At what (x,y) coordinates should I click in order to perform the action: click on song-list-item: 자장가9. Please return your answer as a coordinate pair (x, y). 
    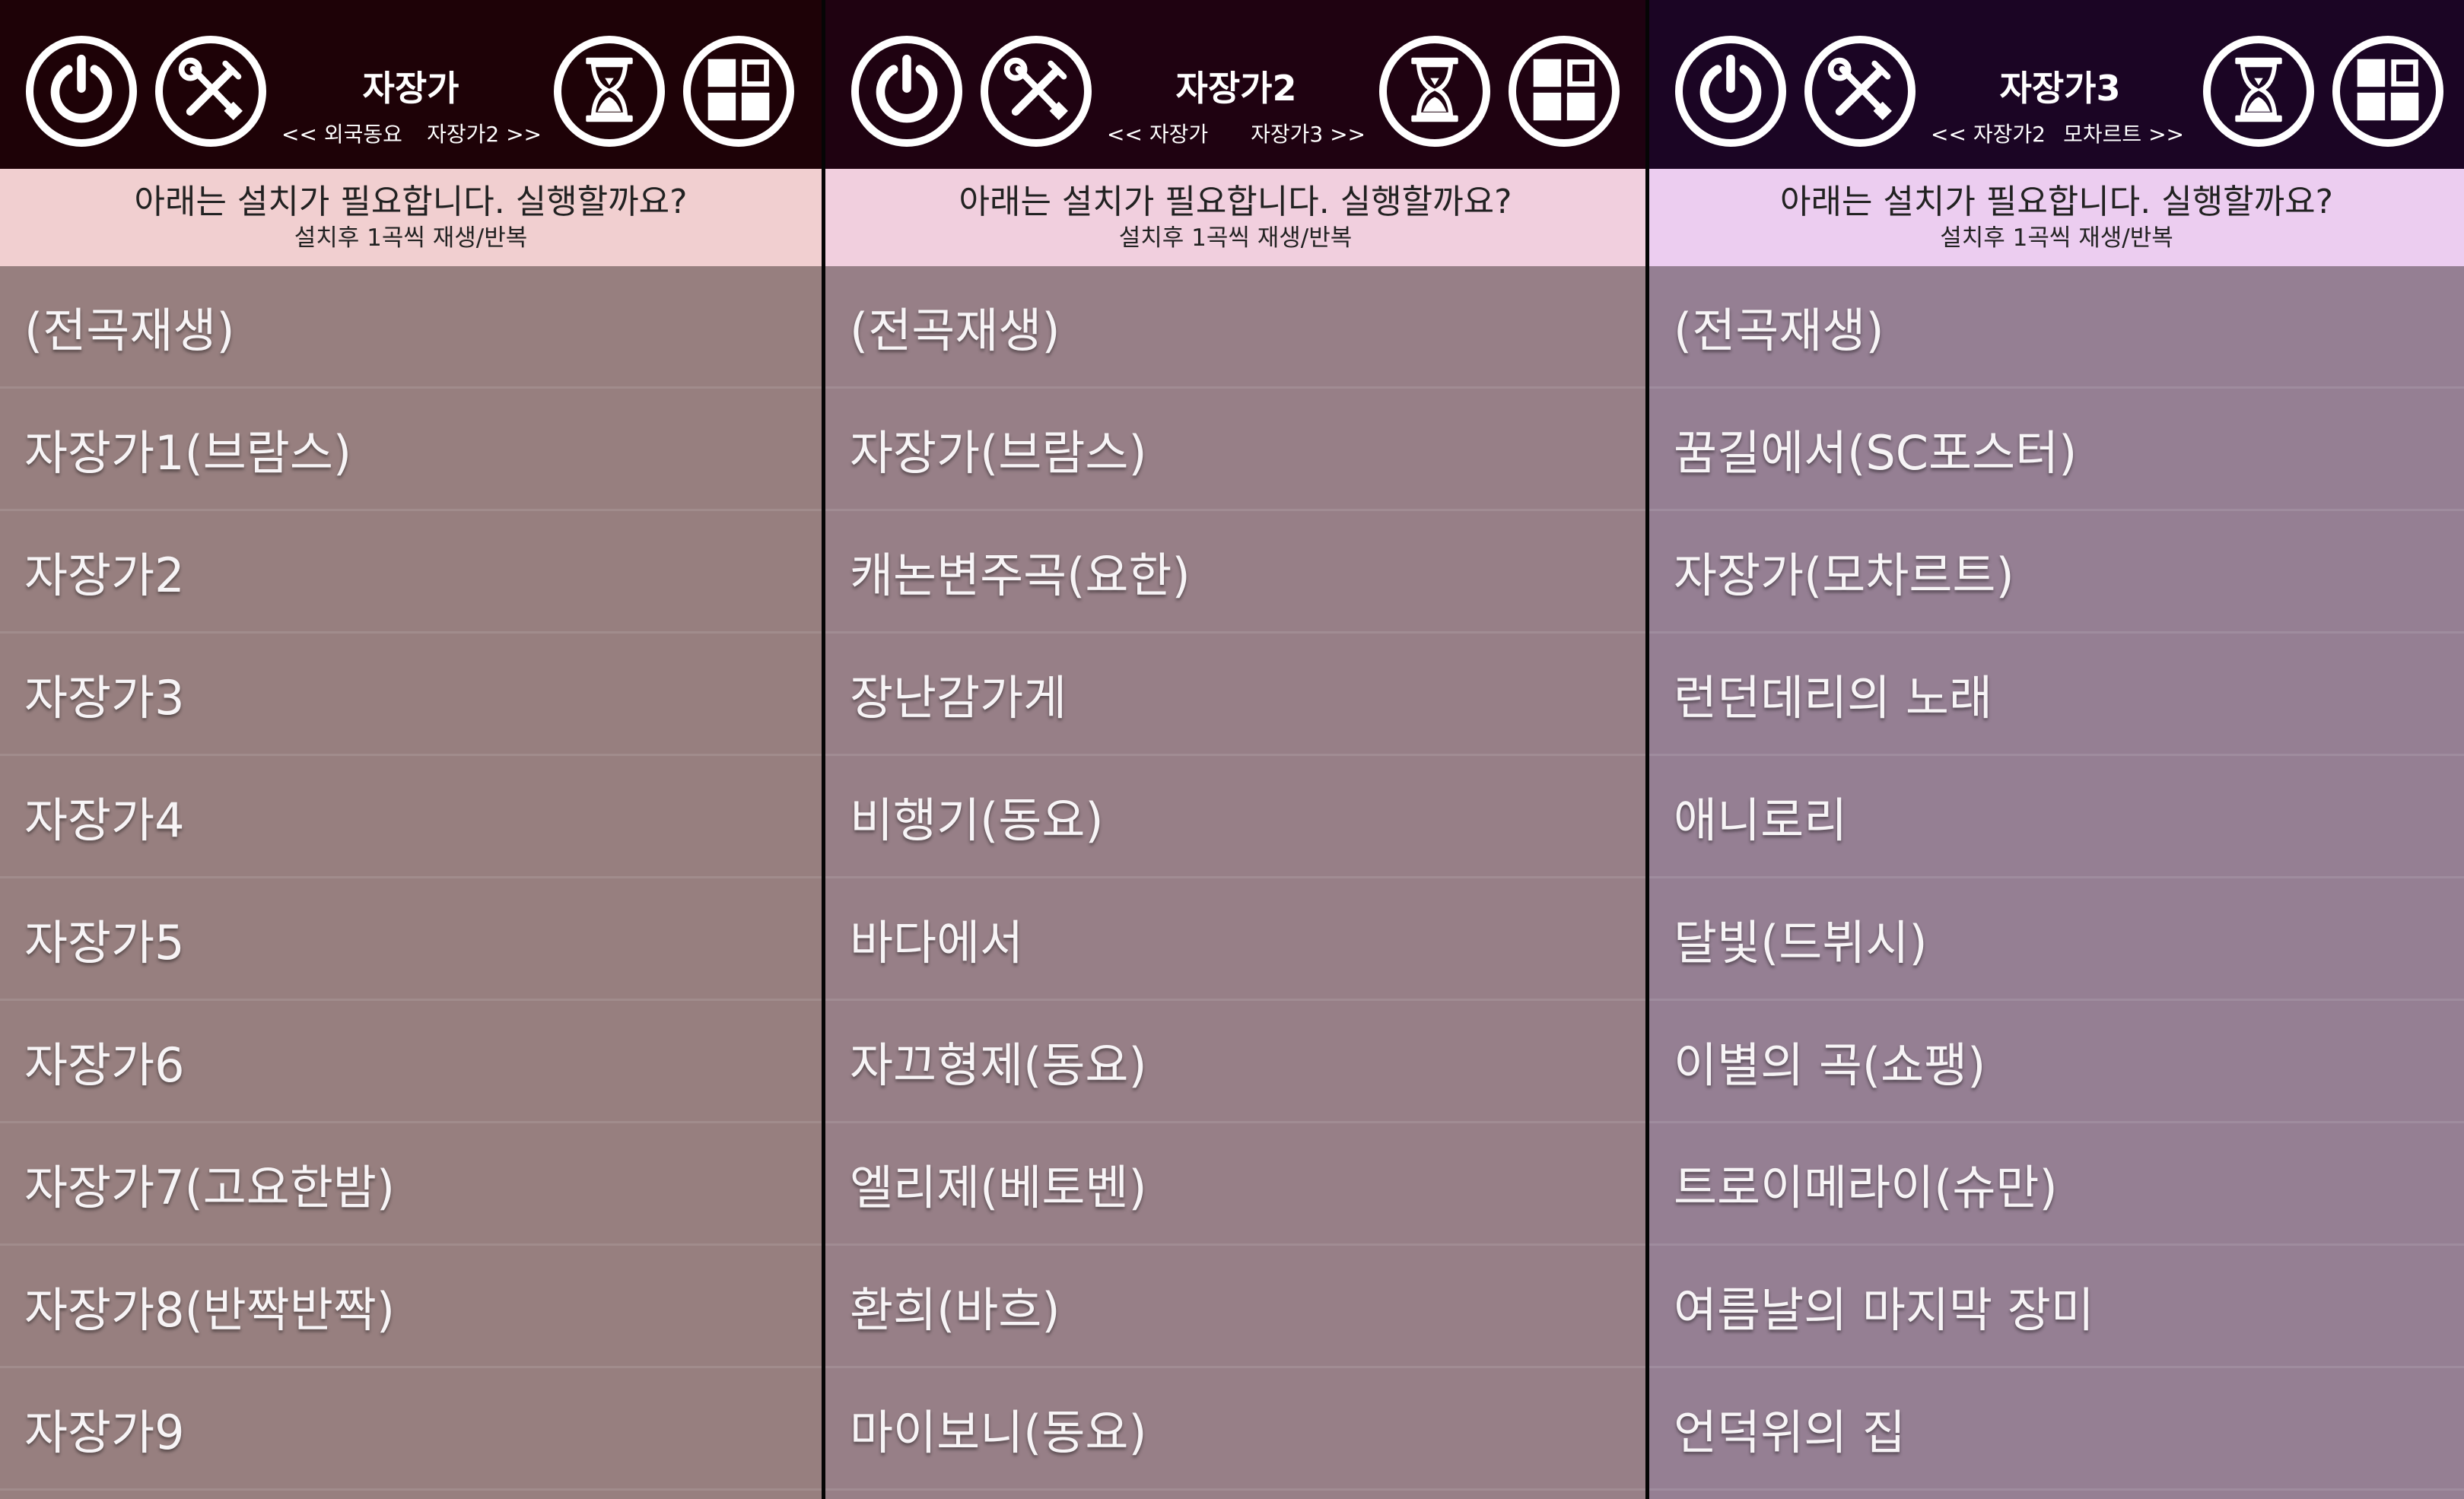
    Looking at the image, I should click on (411, 1429).